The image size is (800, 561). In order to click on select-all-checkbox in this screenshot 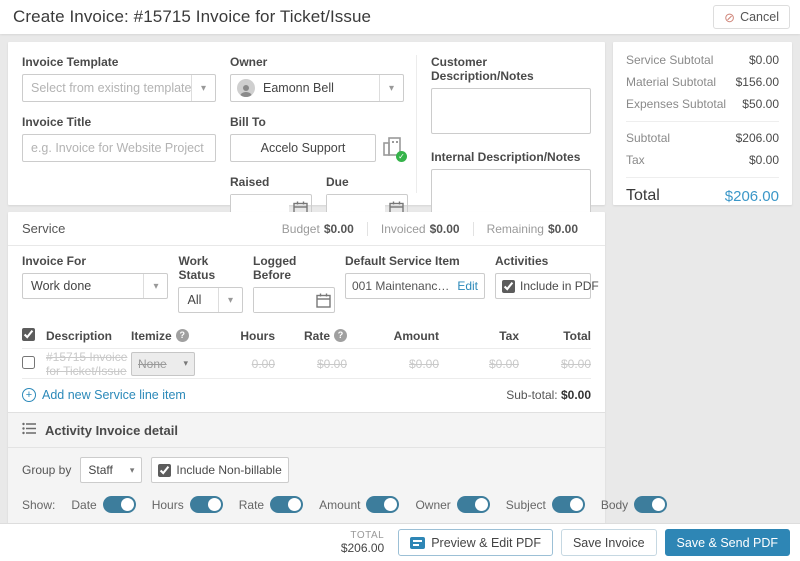, I will do `click(28, 334)`.